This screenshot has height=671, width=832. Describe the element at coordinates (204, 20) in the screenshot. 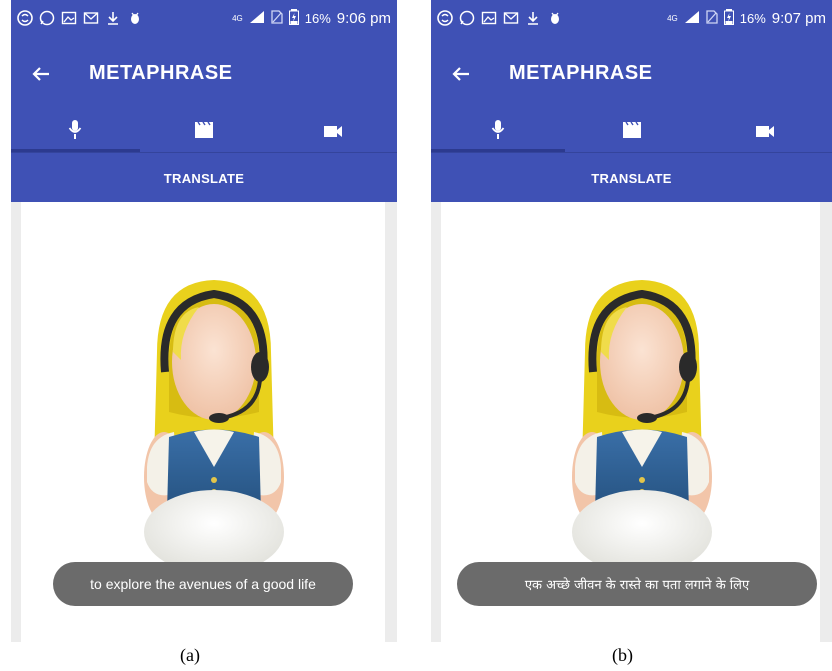

I see `status-bar: 4G 16% 9:06 pm` at that location.